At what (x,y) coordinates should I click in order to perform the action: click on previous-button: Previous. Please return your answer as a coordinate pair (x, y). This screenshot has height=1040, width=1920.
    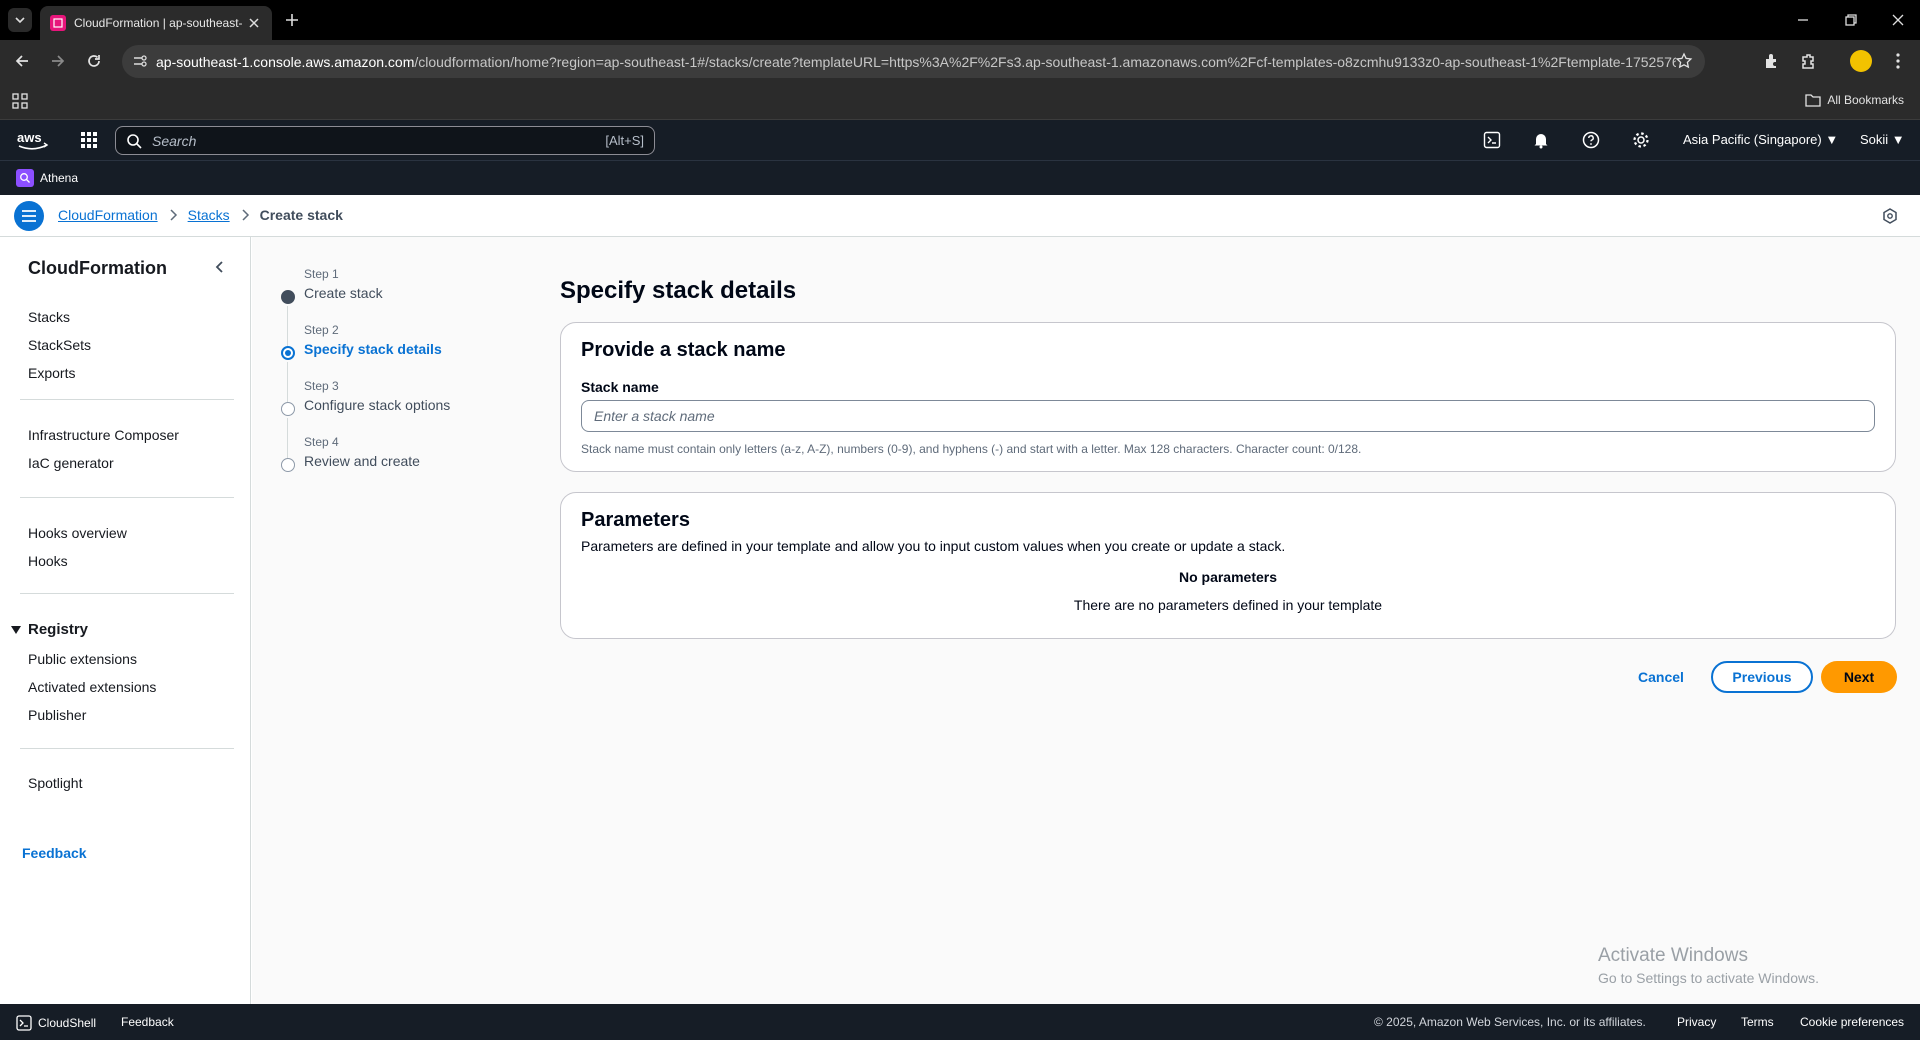
    Looking at the image, I should click on (1762, 677).